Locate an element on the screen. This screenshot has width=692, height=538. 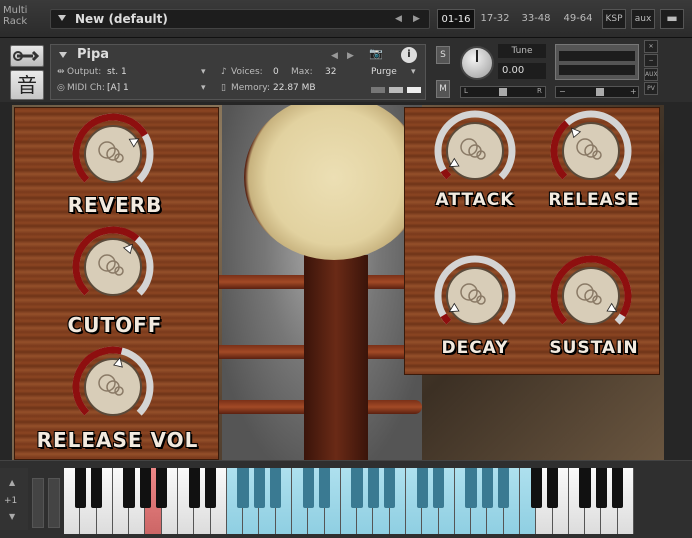
sustain-label: SUSTAIN is located at coordinates (594, 348).